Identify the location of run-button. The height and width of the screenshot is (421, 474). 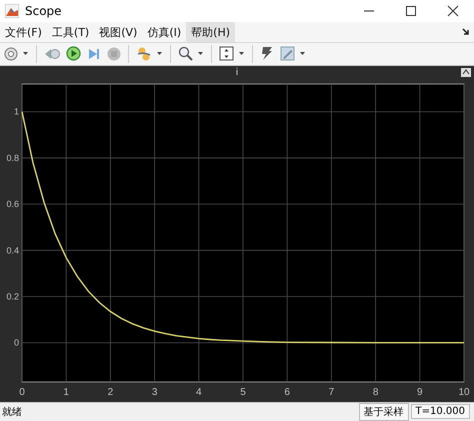
(73, 53).